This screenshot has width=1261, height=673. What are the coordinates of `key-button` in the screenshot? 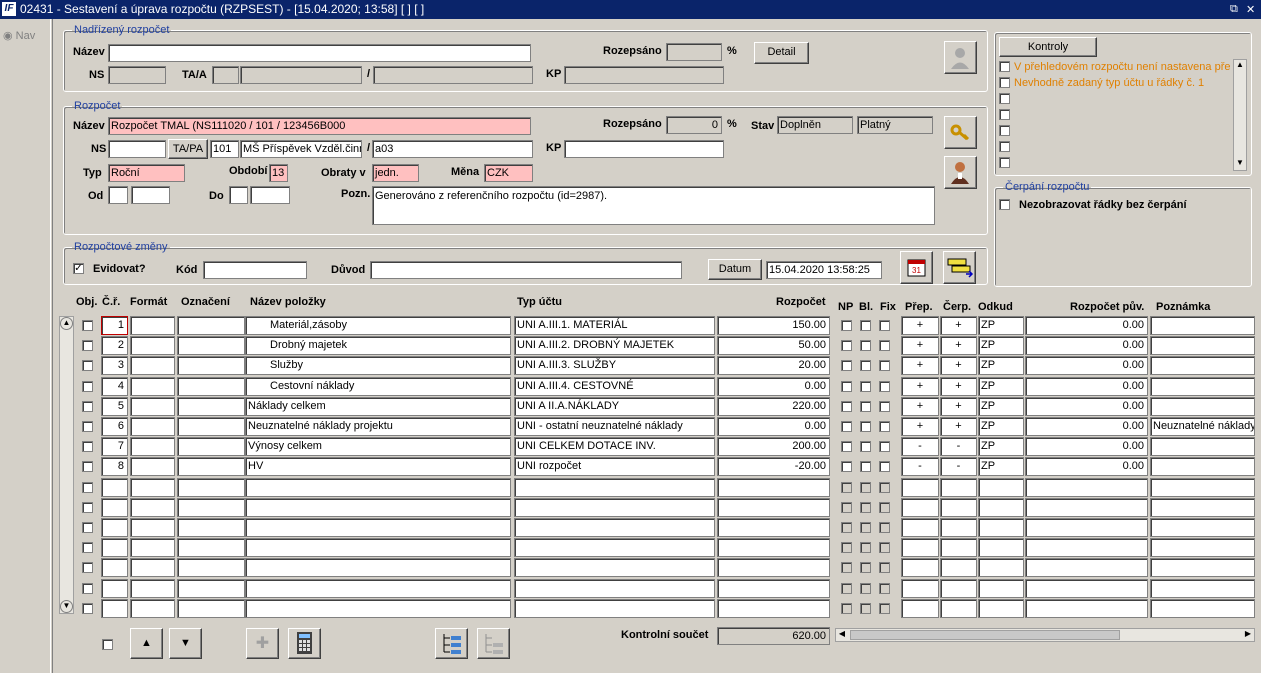 It's located at (960, 132).